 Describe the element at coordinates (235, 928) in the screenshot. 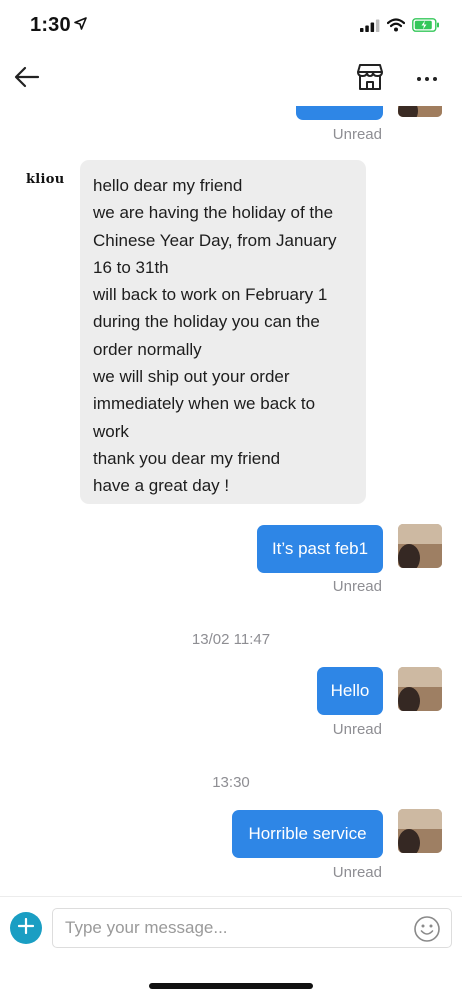

I see `message-input` at that location.